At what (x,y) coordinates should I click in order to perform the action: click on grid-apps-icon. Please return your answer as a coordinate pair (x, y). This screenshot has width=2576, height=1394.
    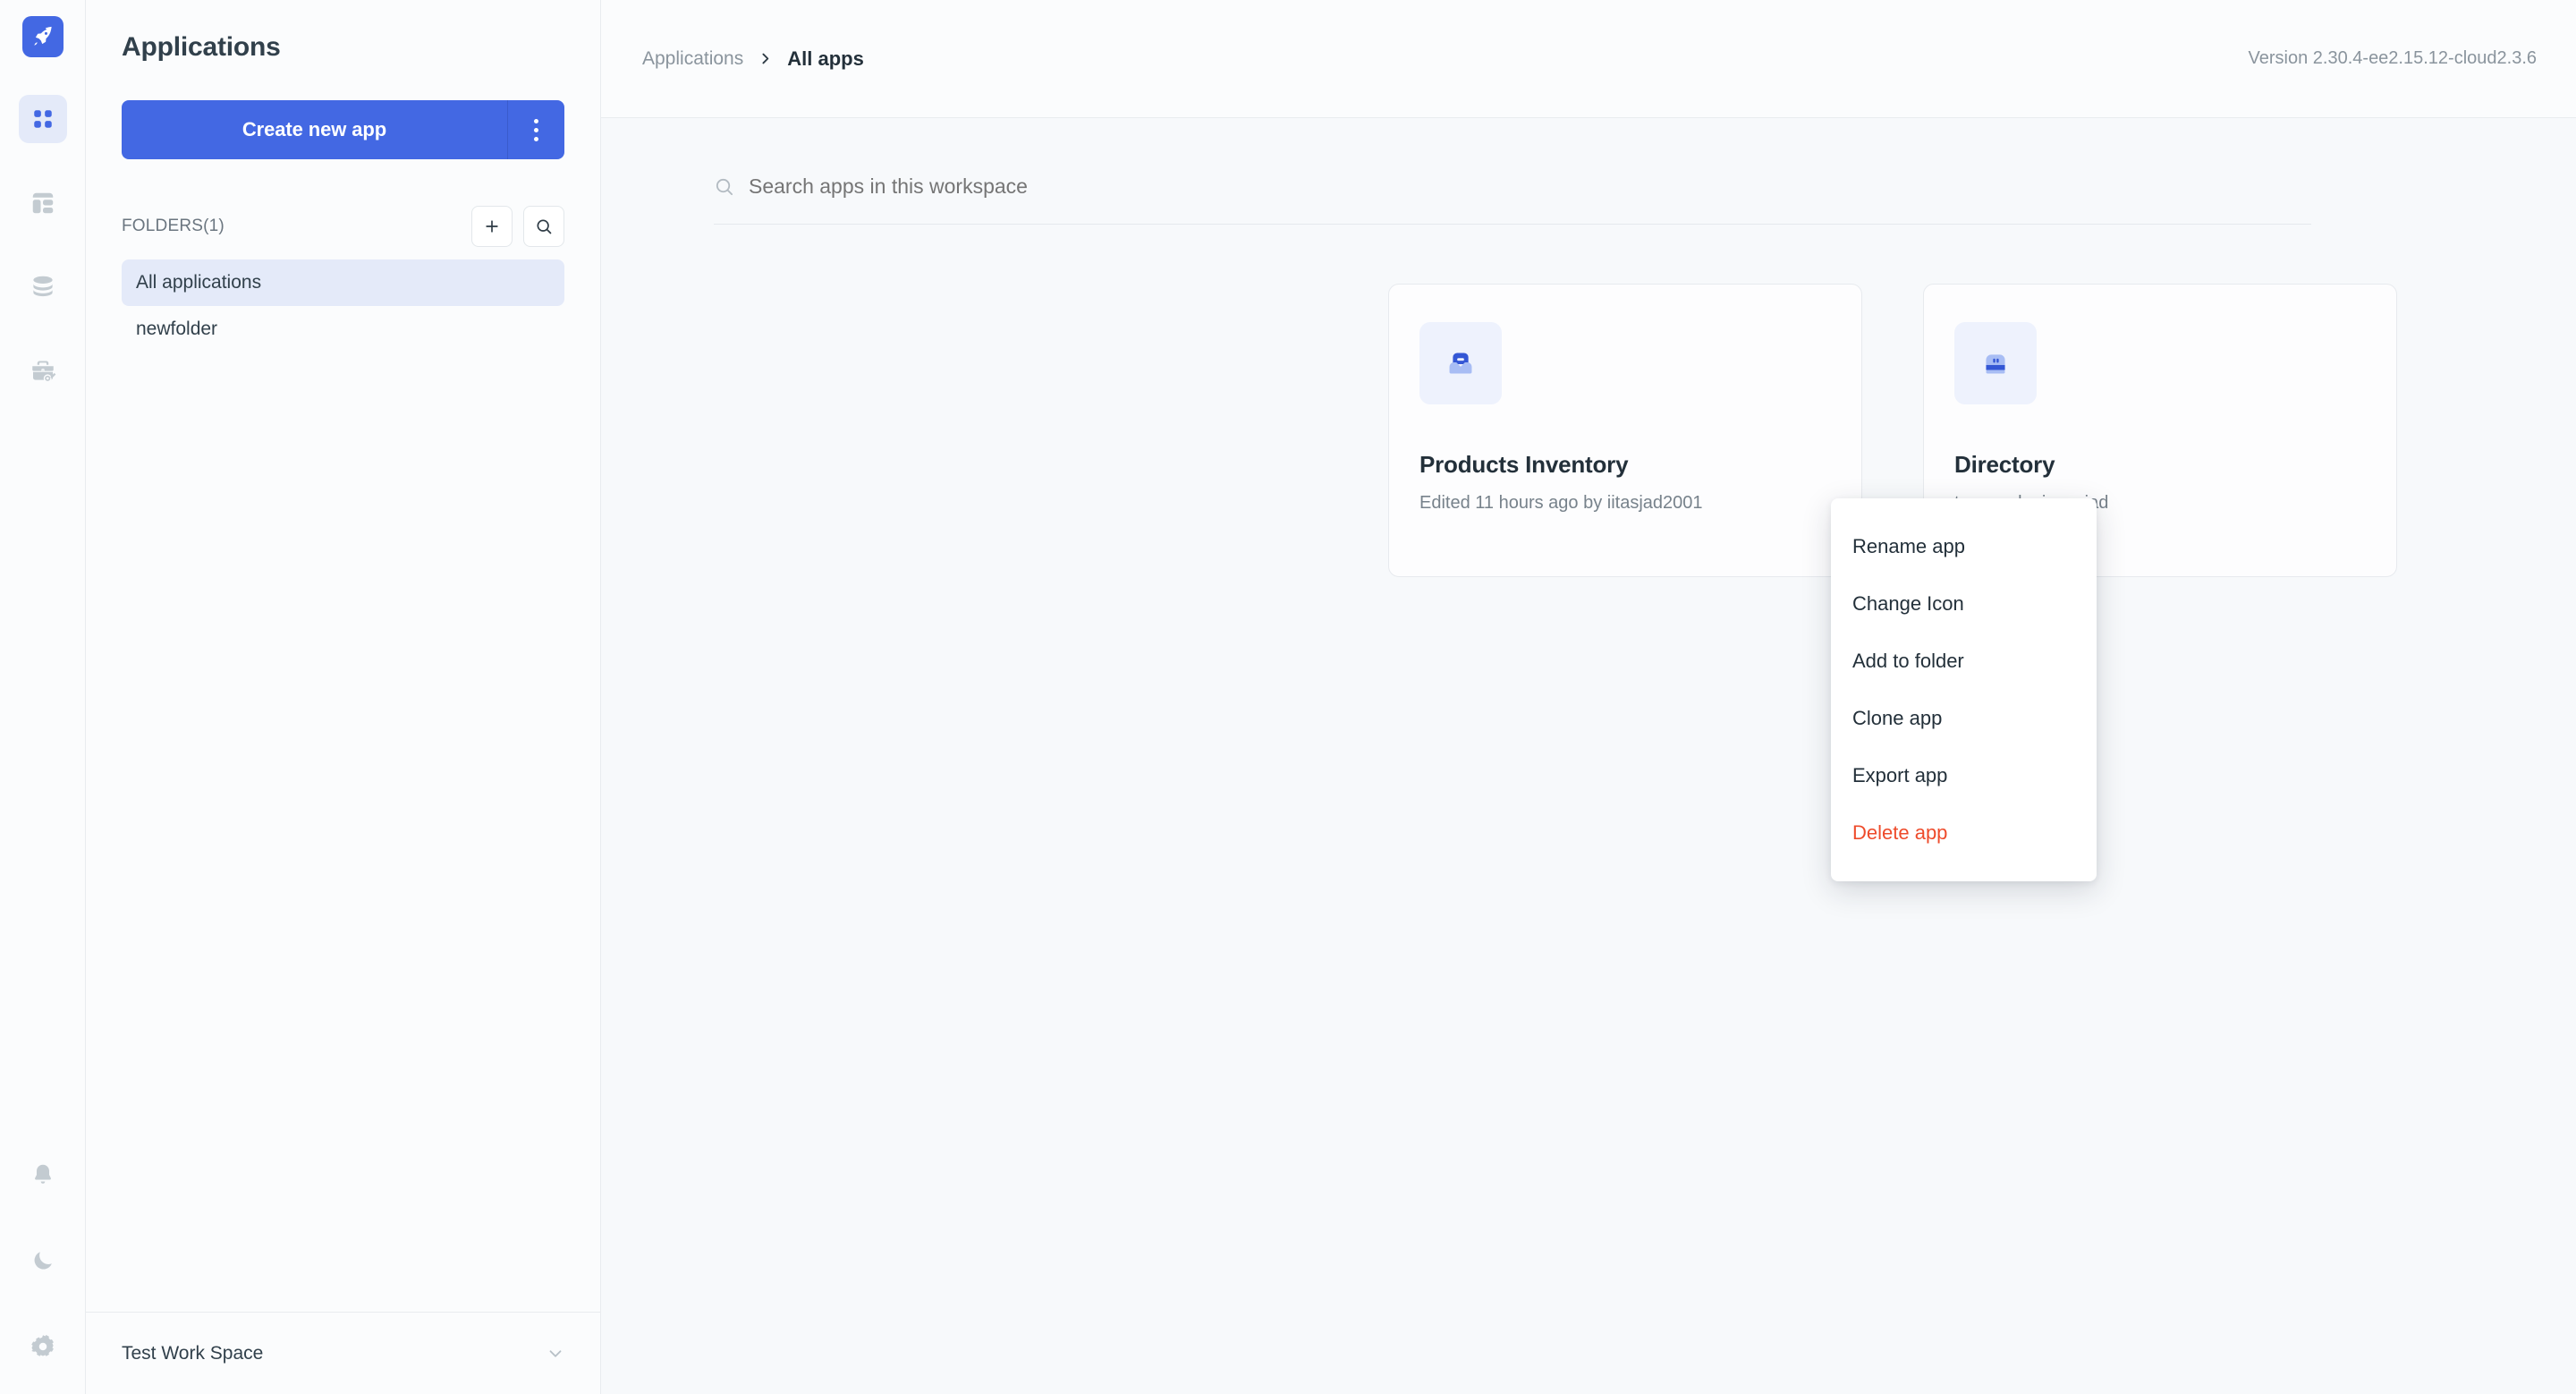
    Looking at the image, I should click on (43, 119).